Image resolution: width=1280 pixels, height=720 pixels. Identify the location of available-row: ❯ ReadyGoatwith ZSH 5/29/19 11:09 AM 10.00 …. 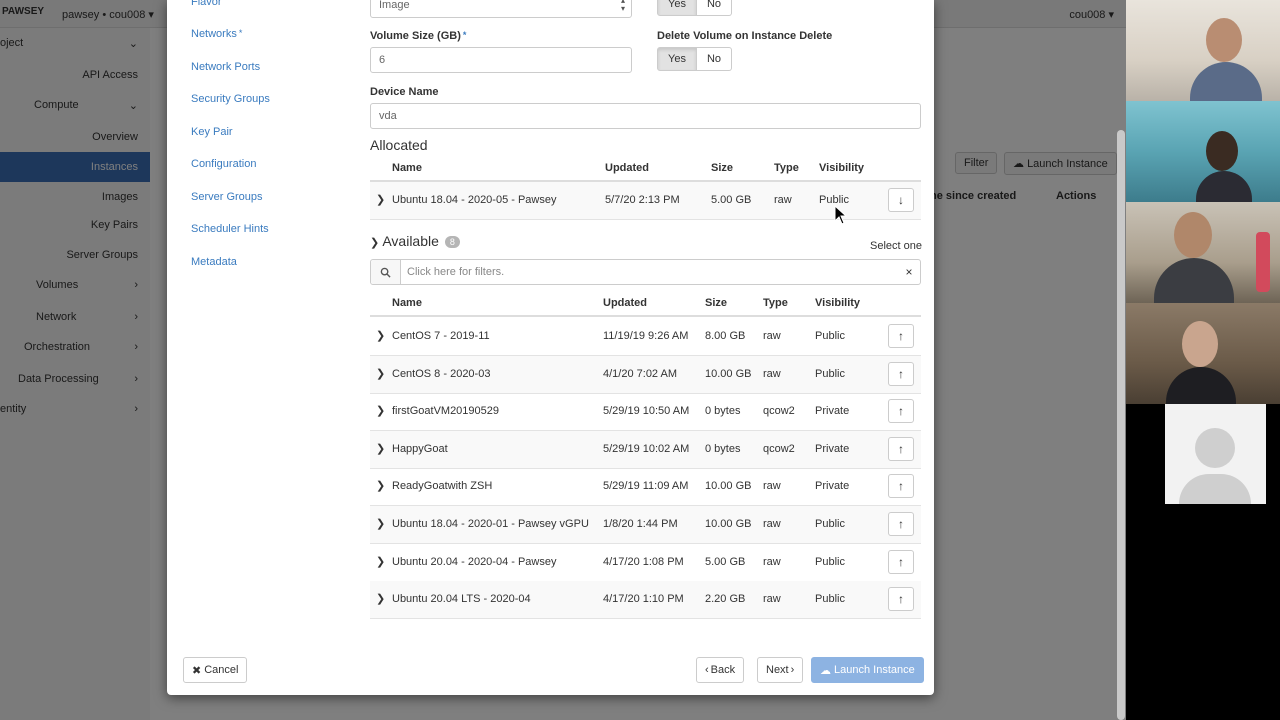
(645, 487).